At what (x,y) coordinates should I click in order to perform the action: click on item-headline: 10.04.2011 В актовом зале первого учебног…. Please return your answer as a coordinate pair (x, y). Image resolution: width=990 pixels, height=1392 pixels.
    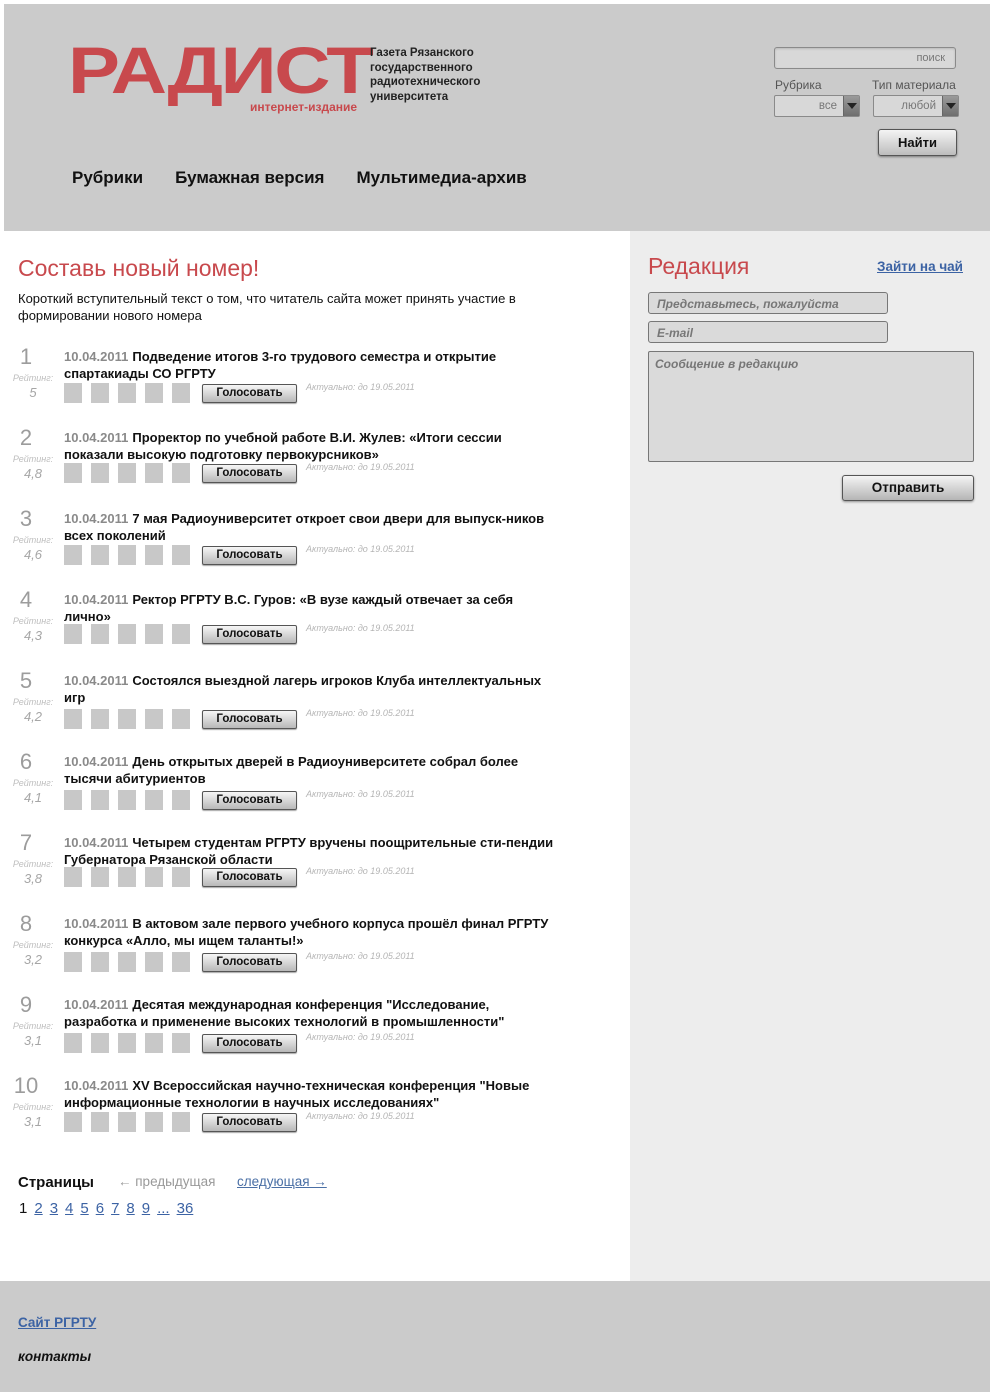
    Looking at the image, I should click on (309, 932).